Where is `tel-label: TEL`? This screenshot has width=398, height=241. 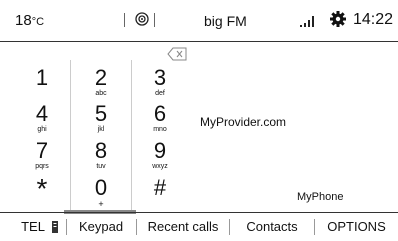 tel-label: TEL is located at coordinates (33, 226).